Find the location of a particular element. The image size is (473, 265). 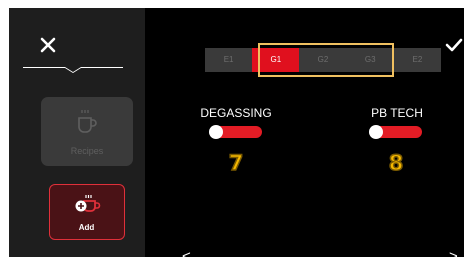

grinder-option-e2: E2 is located at coordinates (417, 60).